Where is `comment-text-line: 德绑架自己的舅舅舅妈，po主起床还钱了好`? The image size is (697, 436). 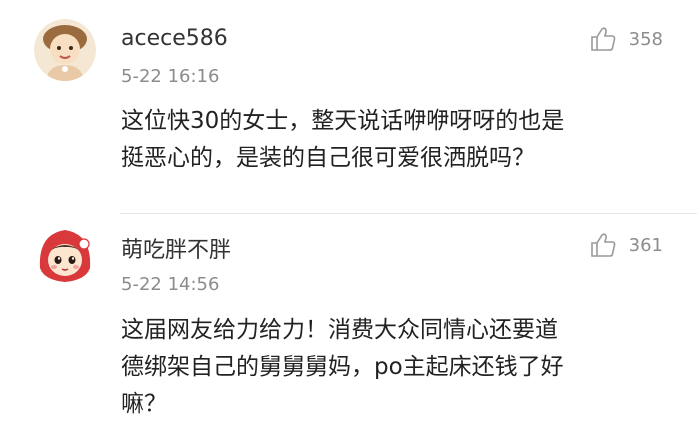 comment-text-line: 德绑架自己的舅舅舅妈，po主起床还钱了好 is located at coordinates (342, 367).